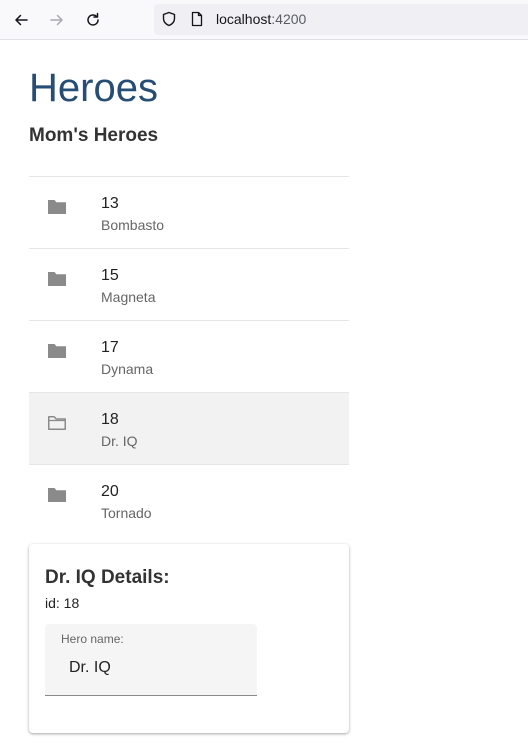 Image resolution: width=528 pixels, height=754 pixels. Describe the element at coordinates (62, 603) in the screenshot. I see `details-id: id: 18` at that location.